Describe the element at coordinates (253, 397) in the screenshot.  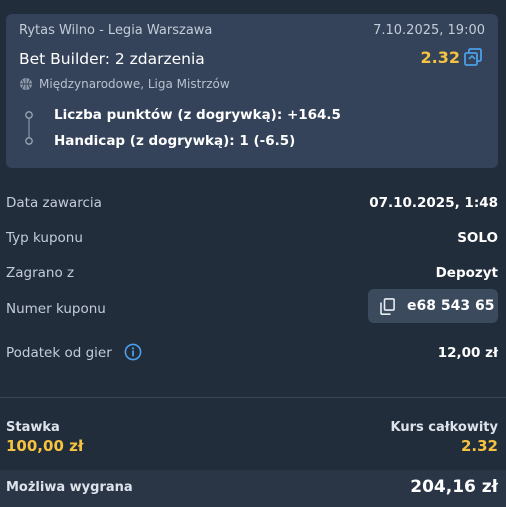
I see `divider` at that location.